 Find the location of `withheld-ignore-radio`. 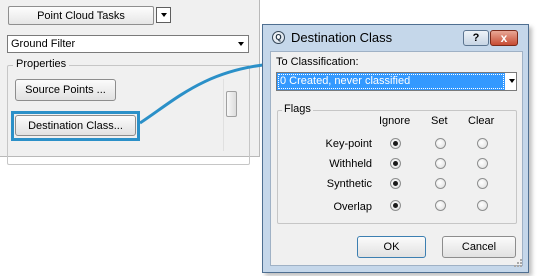

withheld-ignore-radio is located at coordinates (395, 163).